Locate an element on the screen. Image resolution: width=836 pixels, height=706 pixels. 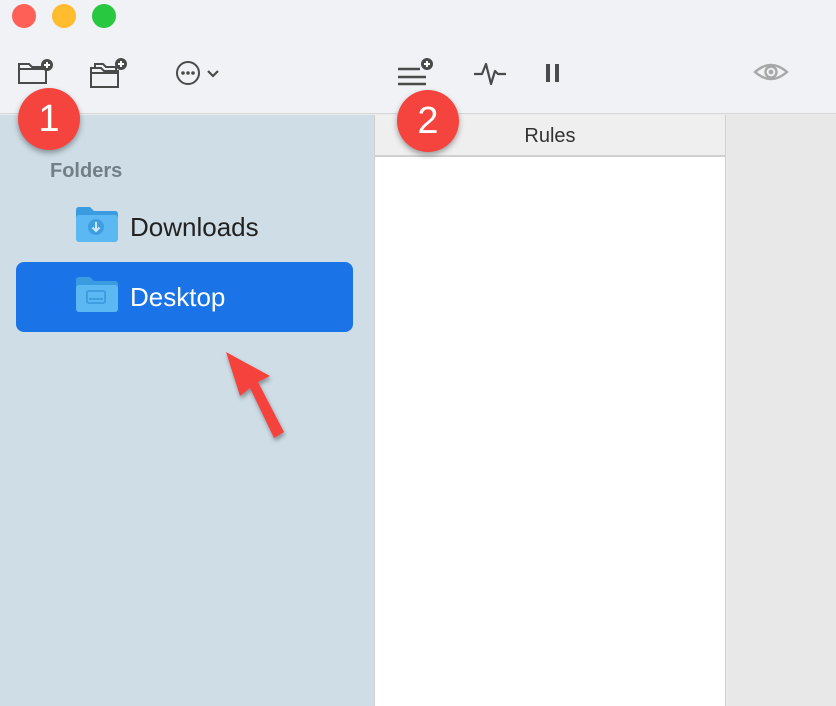
preview-button is located at coordinates (771, 72).